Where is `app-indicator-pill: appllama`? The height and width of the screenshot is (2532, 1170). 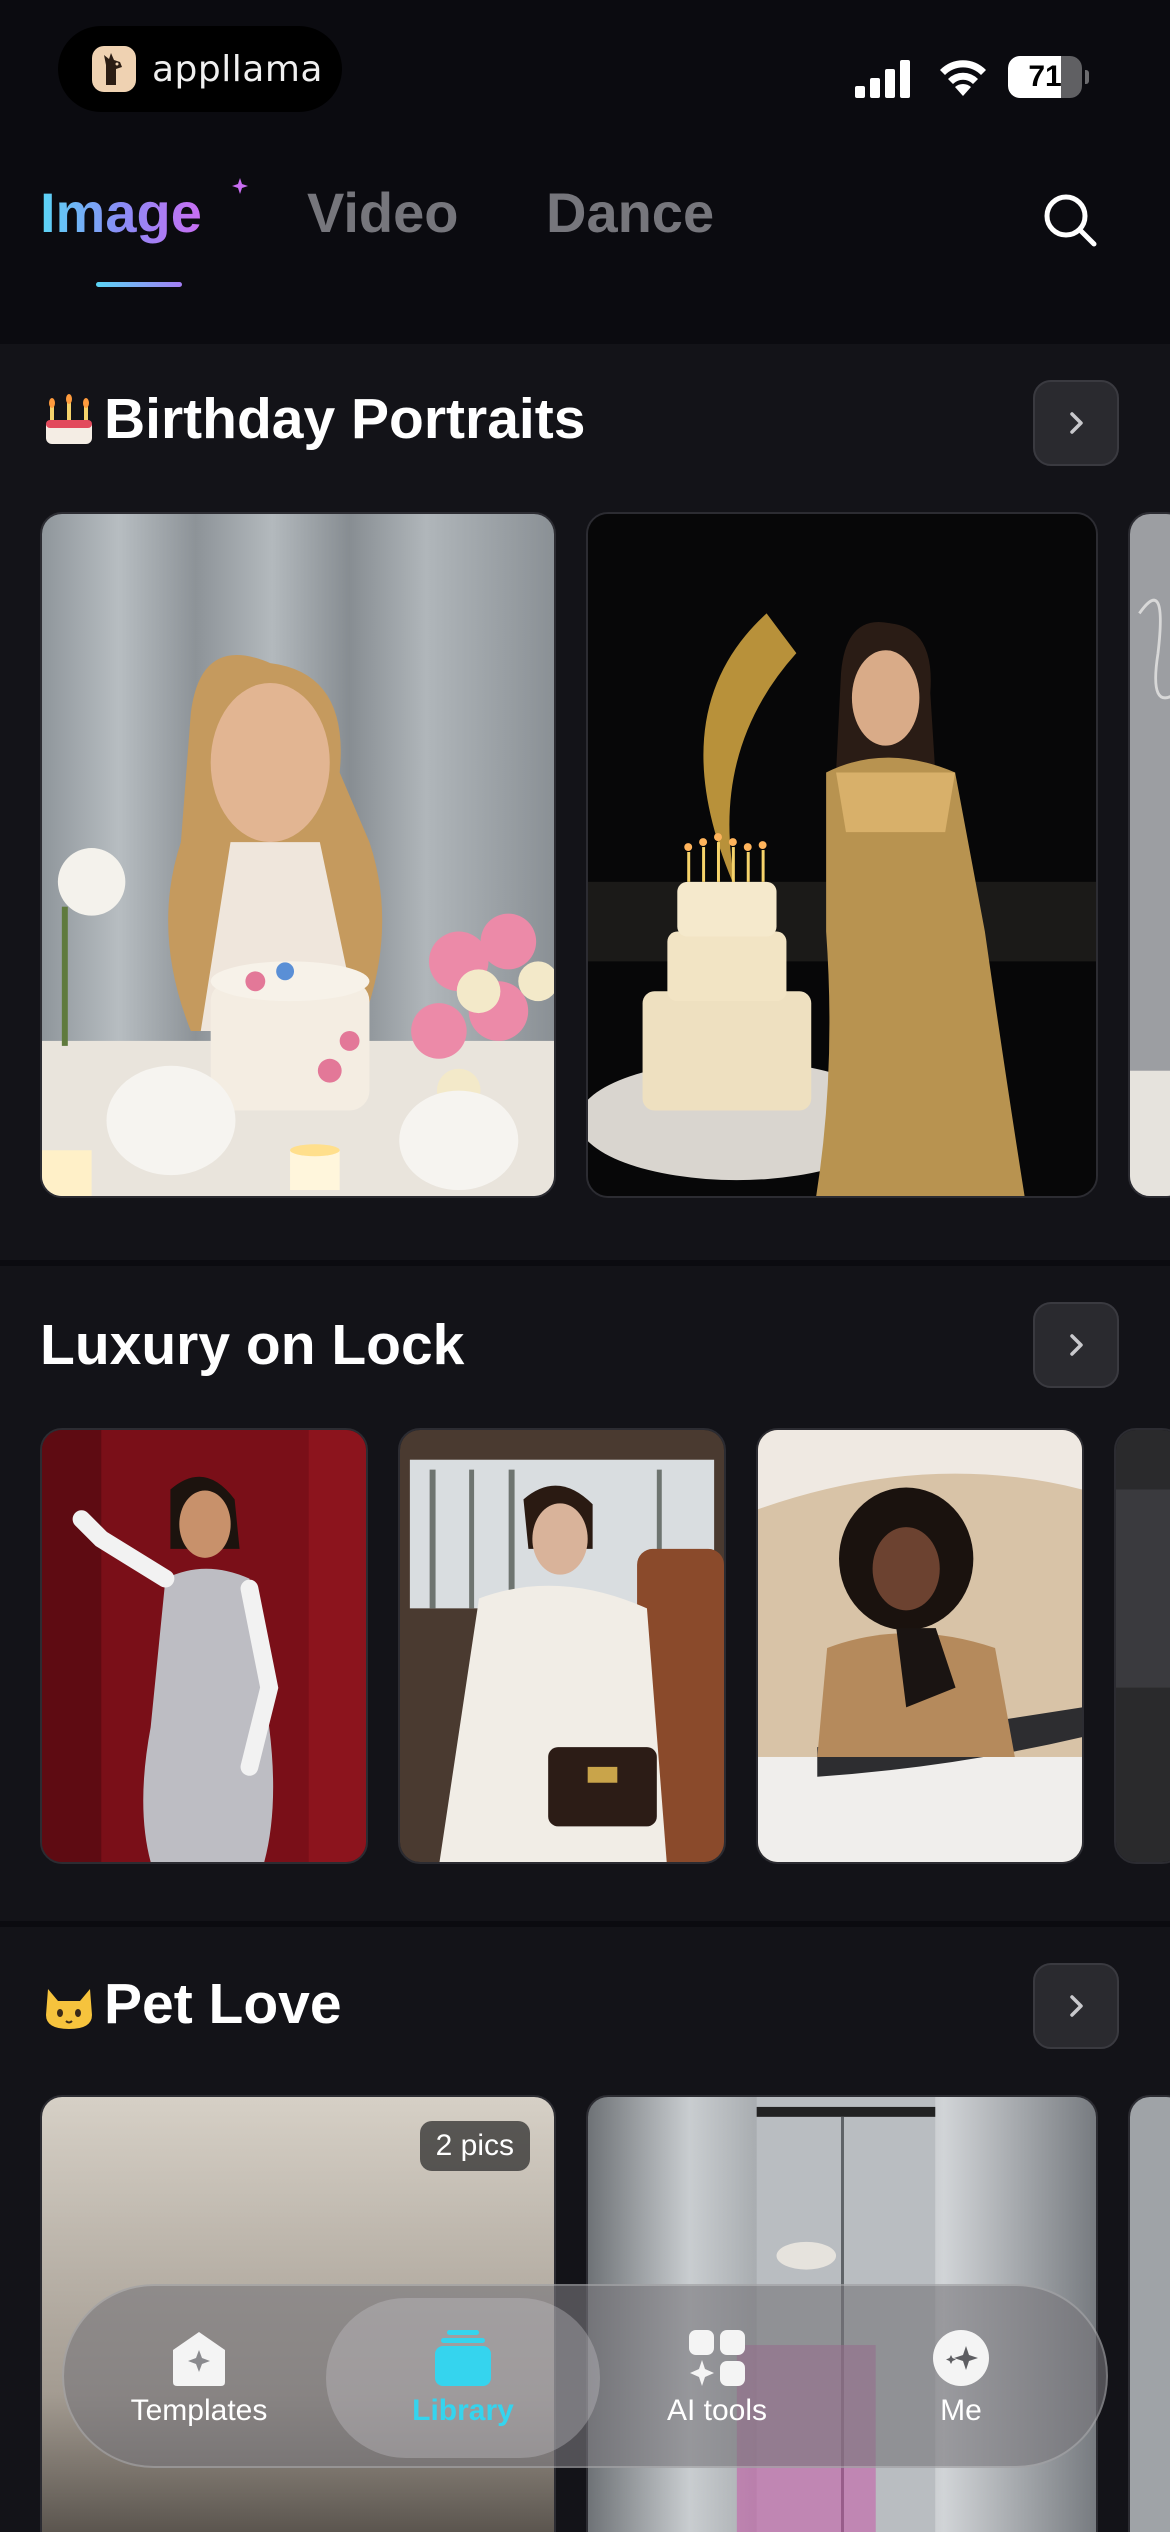
app-indicator-pill: appllama is located at coordinates (200, 69).